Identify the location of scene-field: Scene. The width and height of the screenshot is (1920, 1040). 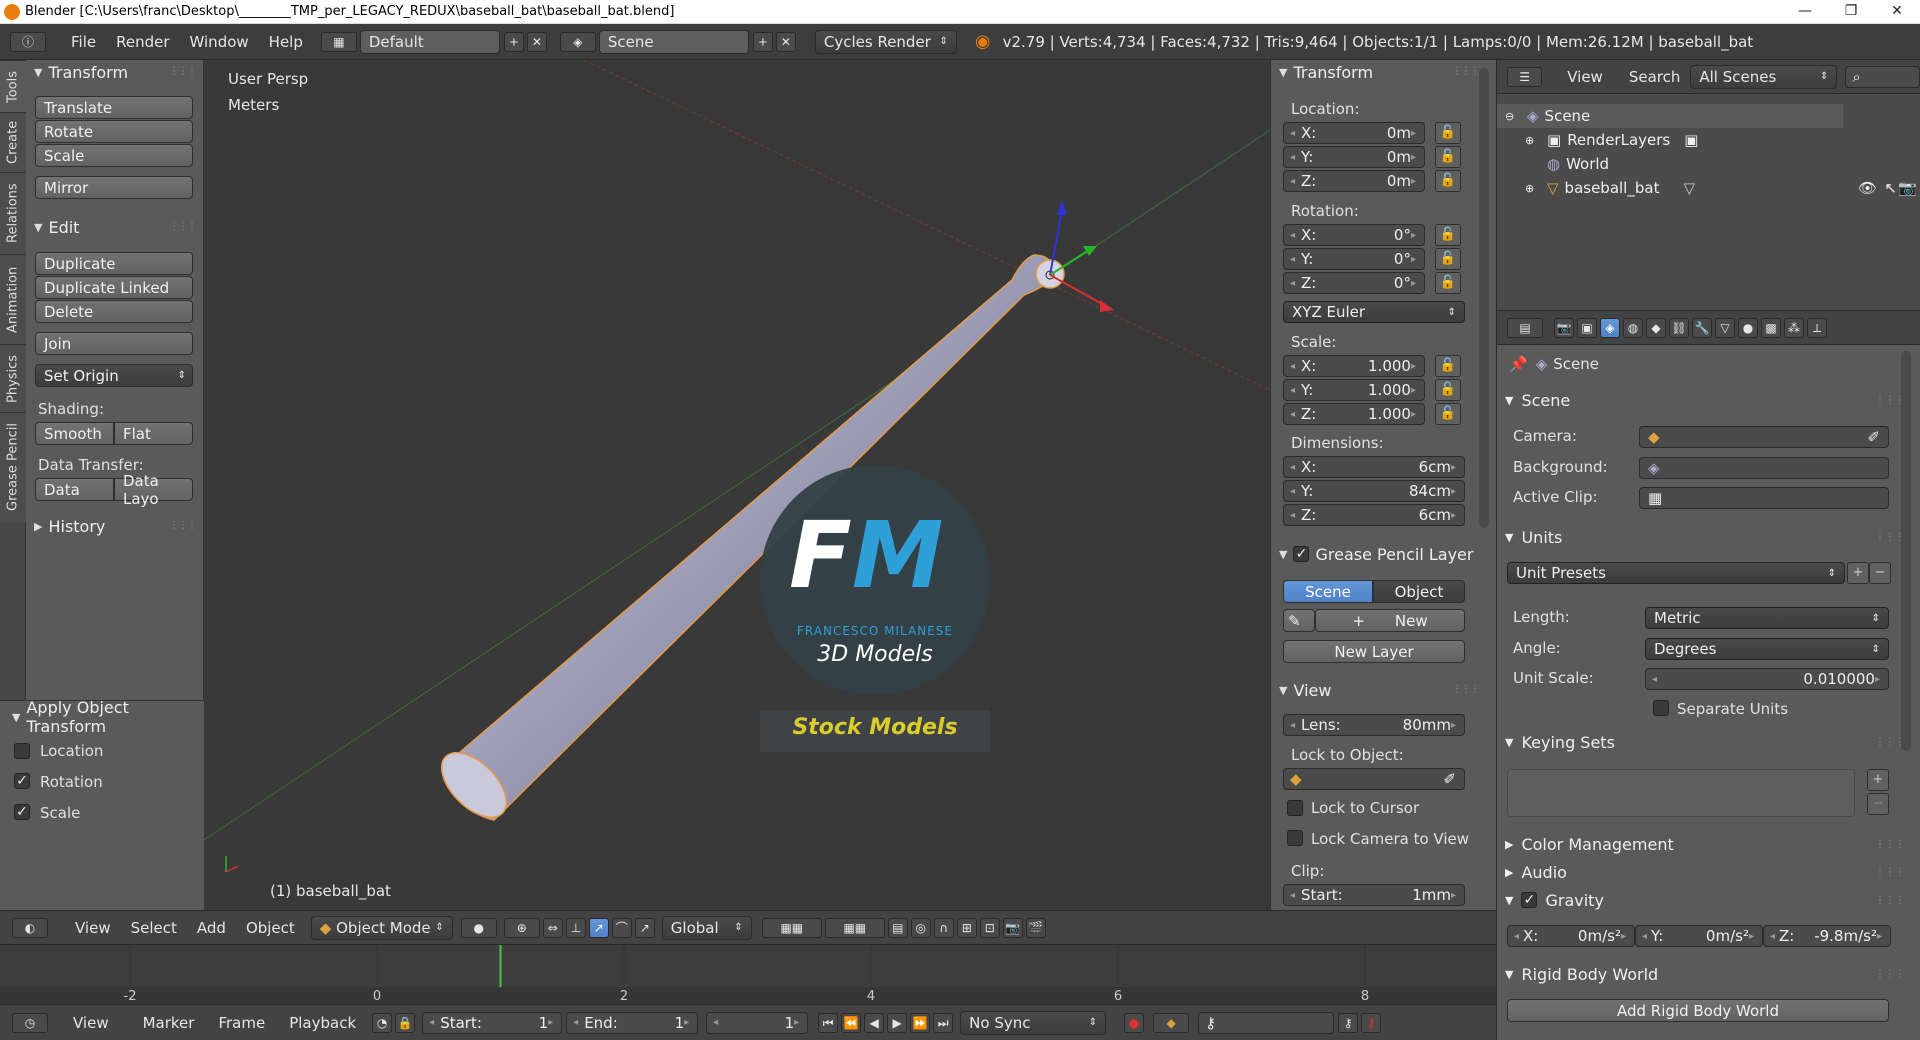
(673, 41).